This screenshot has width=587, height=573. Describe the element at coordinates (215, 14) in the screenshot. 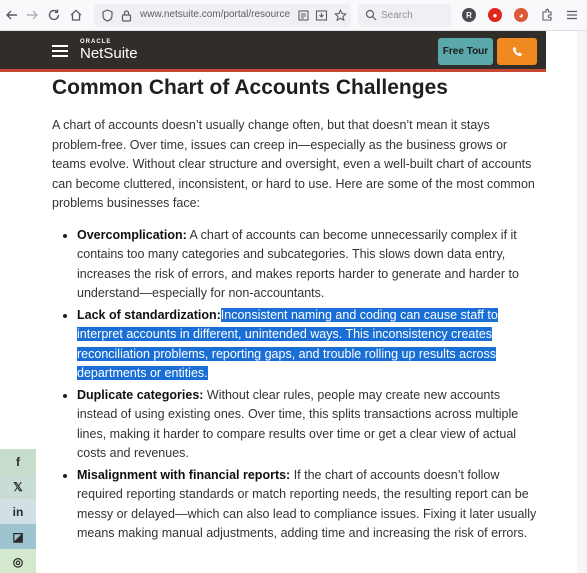

I see `url-text: www.netsuite.com/portal/resource/` at that location.